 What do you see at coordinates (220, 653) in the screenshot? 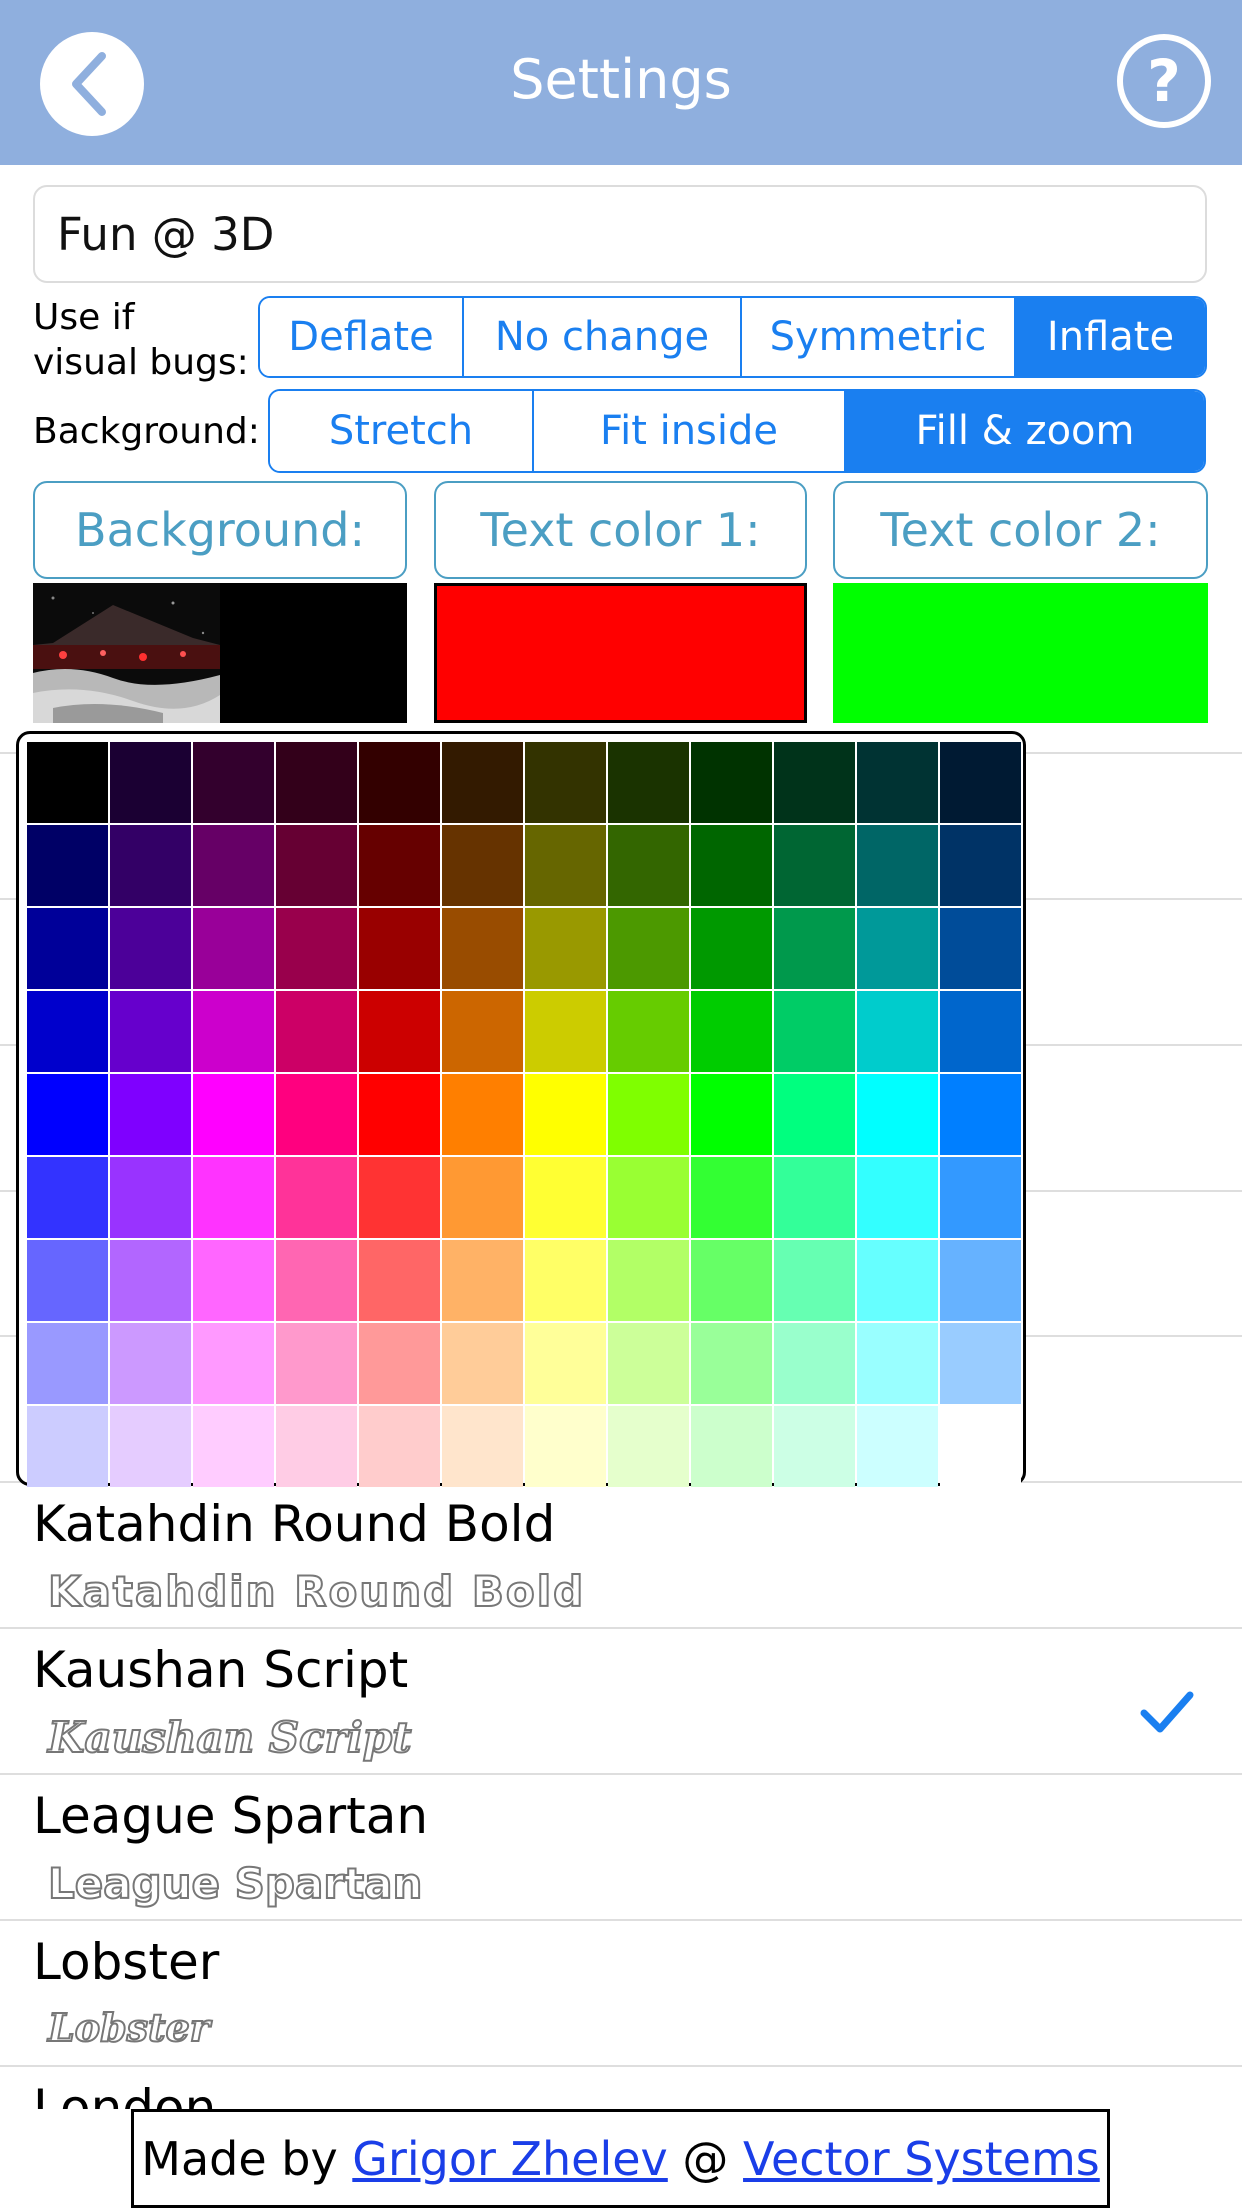
I see `background-image-swatch` at bounding box center [220, 653].